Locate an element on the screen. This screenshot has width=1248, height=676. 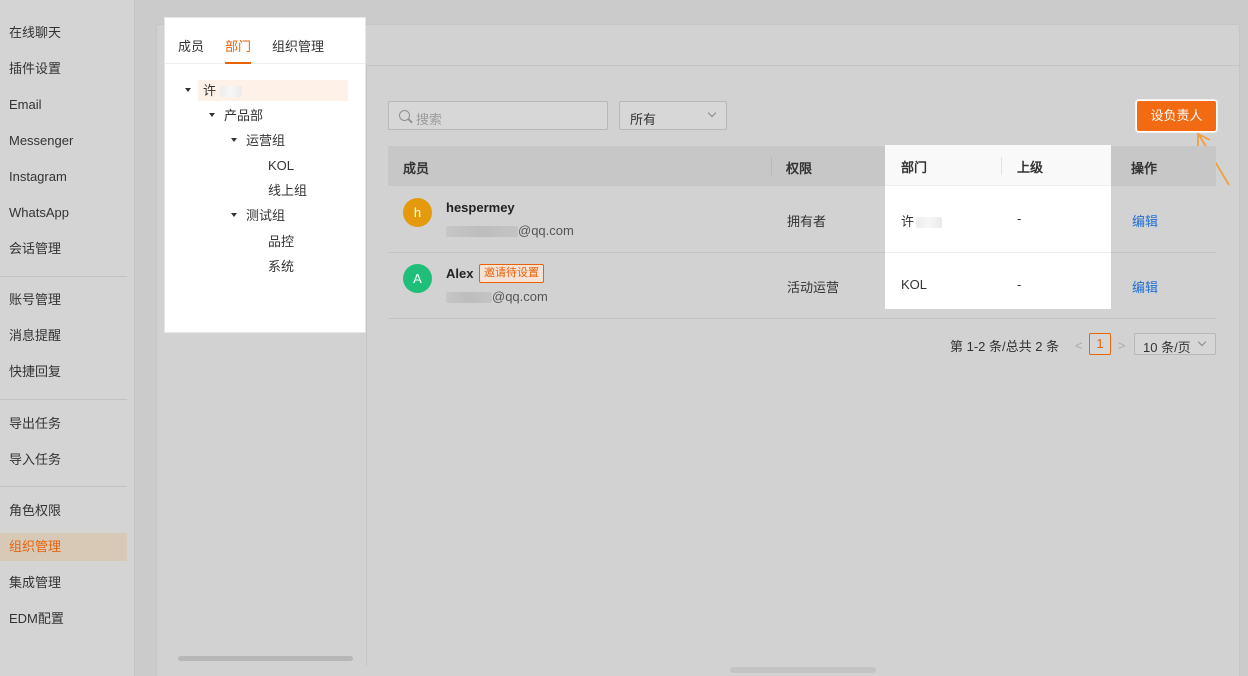
page-button-1: 1 is located at coordinates (1100, 344).